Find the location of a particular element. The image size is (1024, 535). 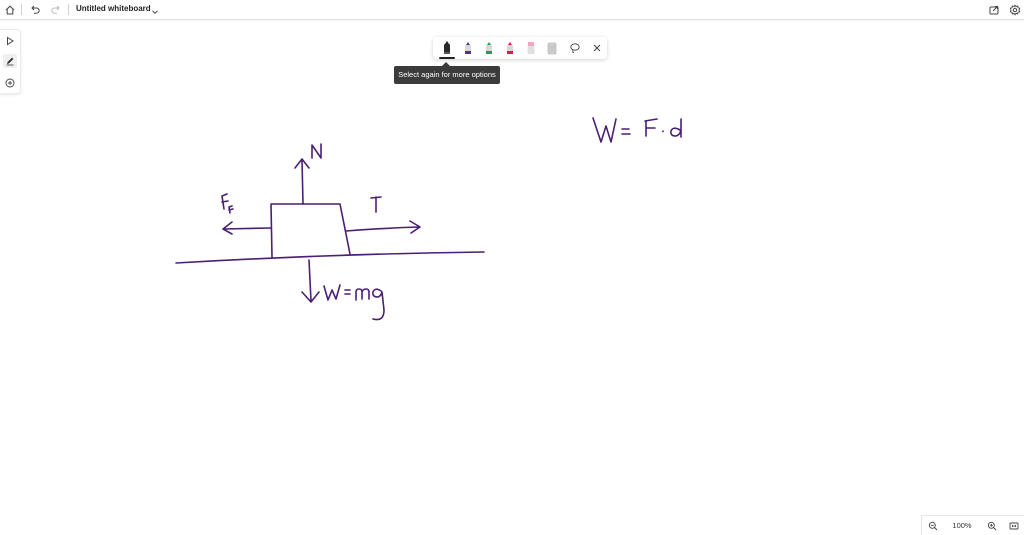

ink-ground-line is located at coordinates (330, 257).